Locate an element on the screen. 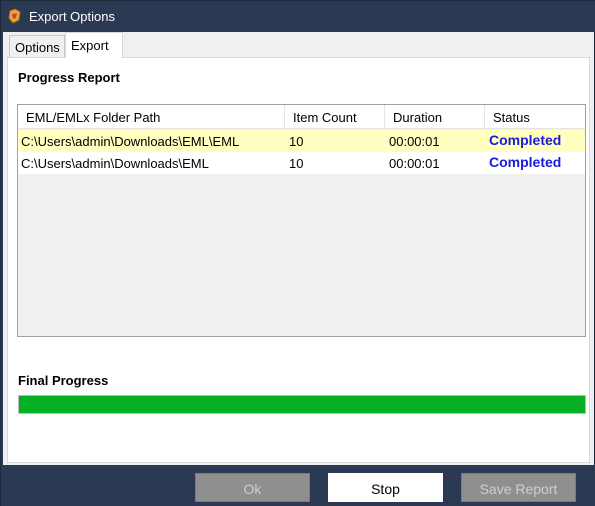 The image size is (595, 506). stop-button: Stop is located at coordinates (385, 487).